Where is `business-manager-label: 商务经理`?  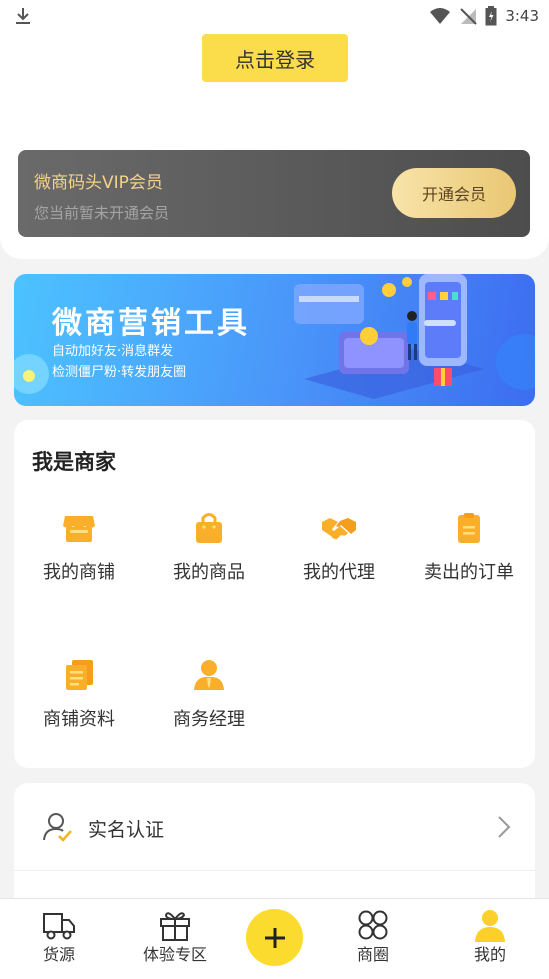
business-manager-label: 商务经理 is located at coordinates (209, 719).